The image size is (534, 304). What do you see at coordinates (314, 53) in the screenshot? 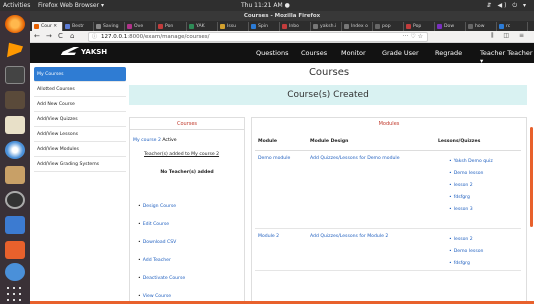
I see `nav-courses: Courses` at bounding box center [314, 53].